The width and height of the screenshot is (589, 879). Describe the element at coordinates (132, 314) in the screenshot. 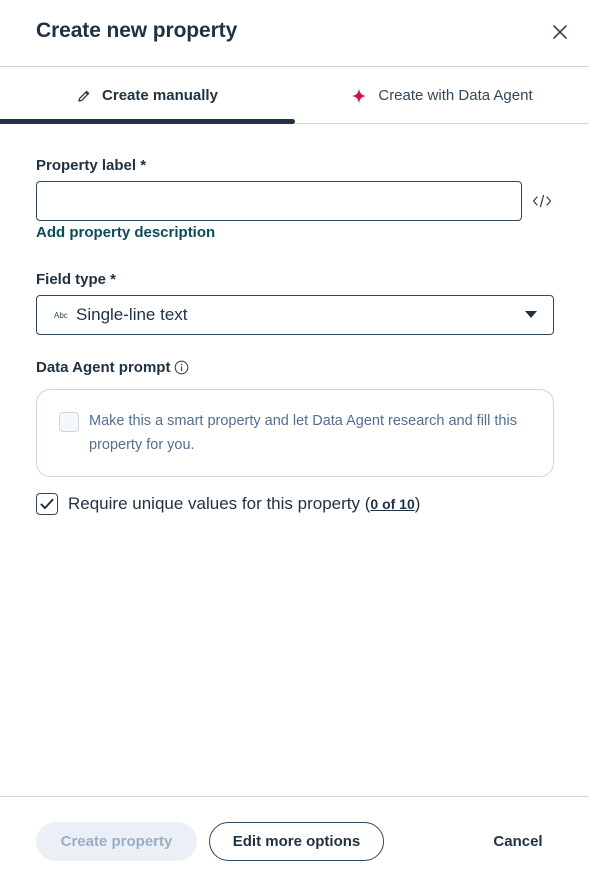

I see `field-type-selected-value: Single-line text` at that location.